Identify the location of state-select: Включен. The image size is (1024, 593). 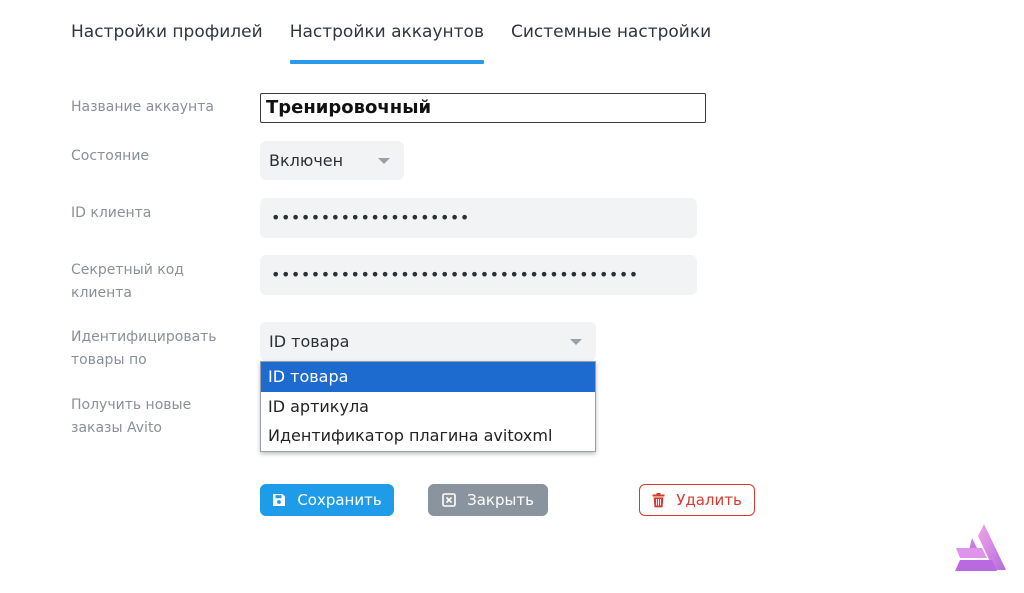
(332, 160).